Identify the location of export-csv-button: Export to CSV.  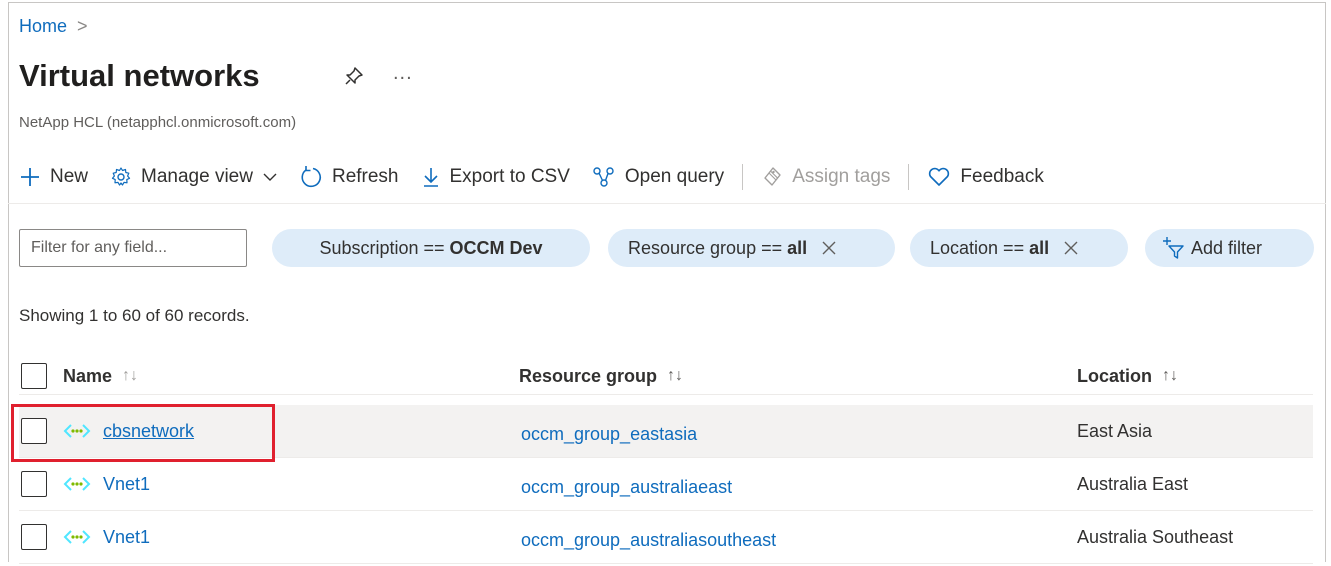
(495, 177).